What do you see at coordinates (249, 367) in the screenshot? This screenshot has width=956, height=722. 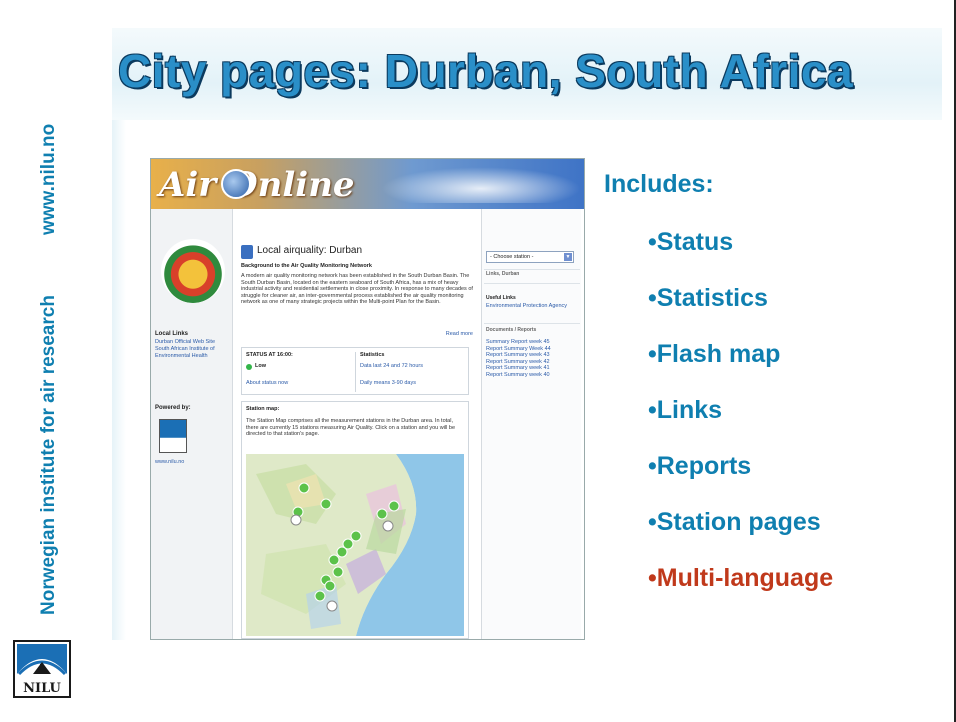 I see `status-dot-icon` at bounding box center [249, 367].